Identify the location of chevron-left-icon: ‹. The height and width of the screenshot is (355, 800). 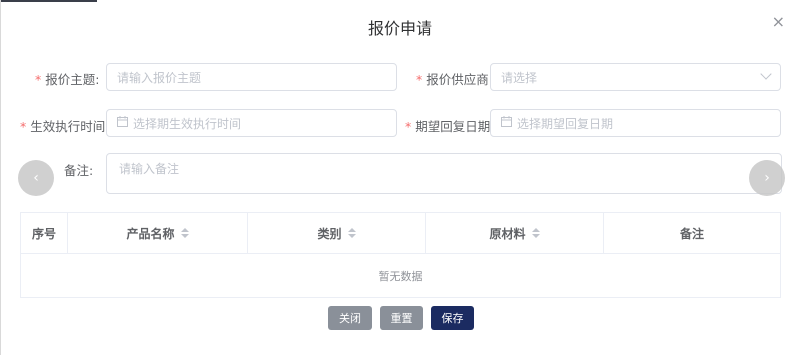
(36, 178).